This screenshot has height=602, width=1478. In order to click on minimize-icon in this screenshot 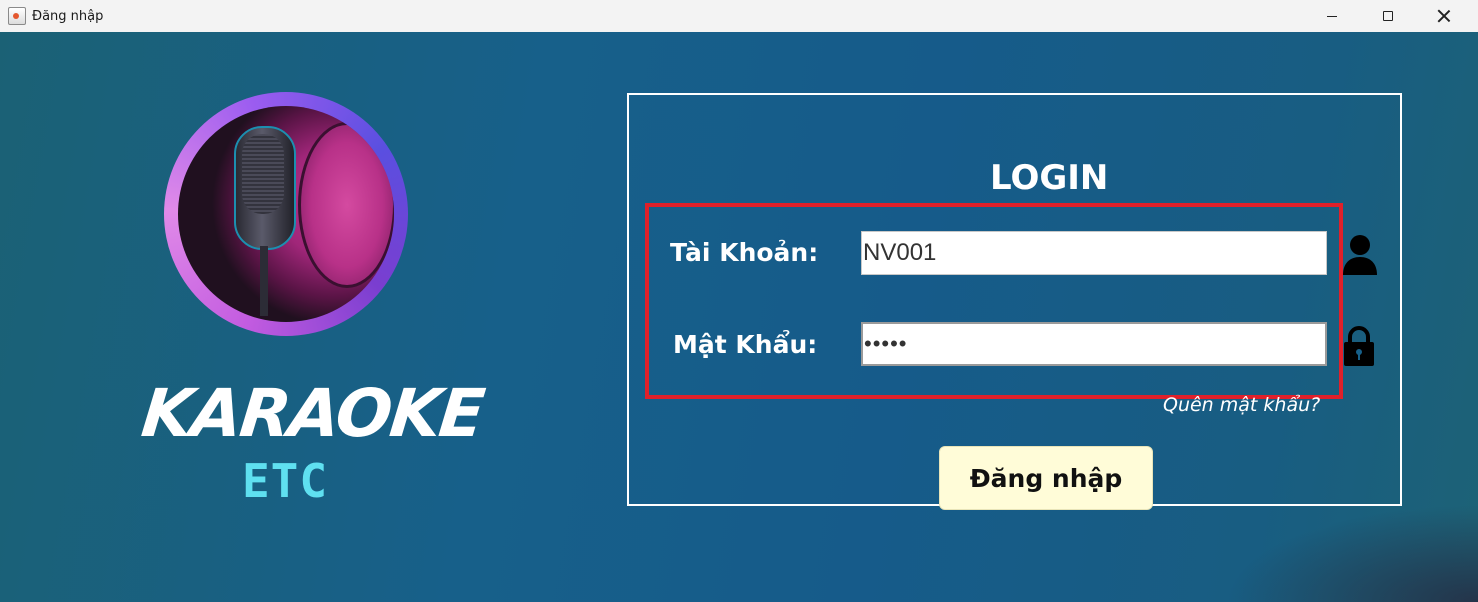, I will do `click(1332, 16)`.